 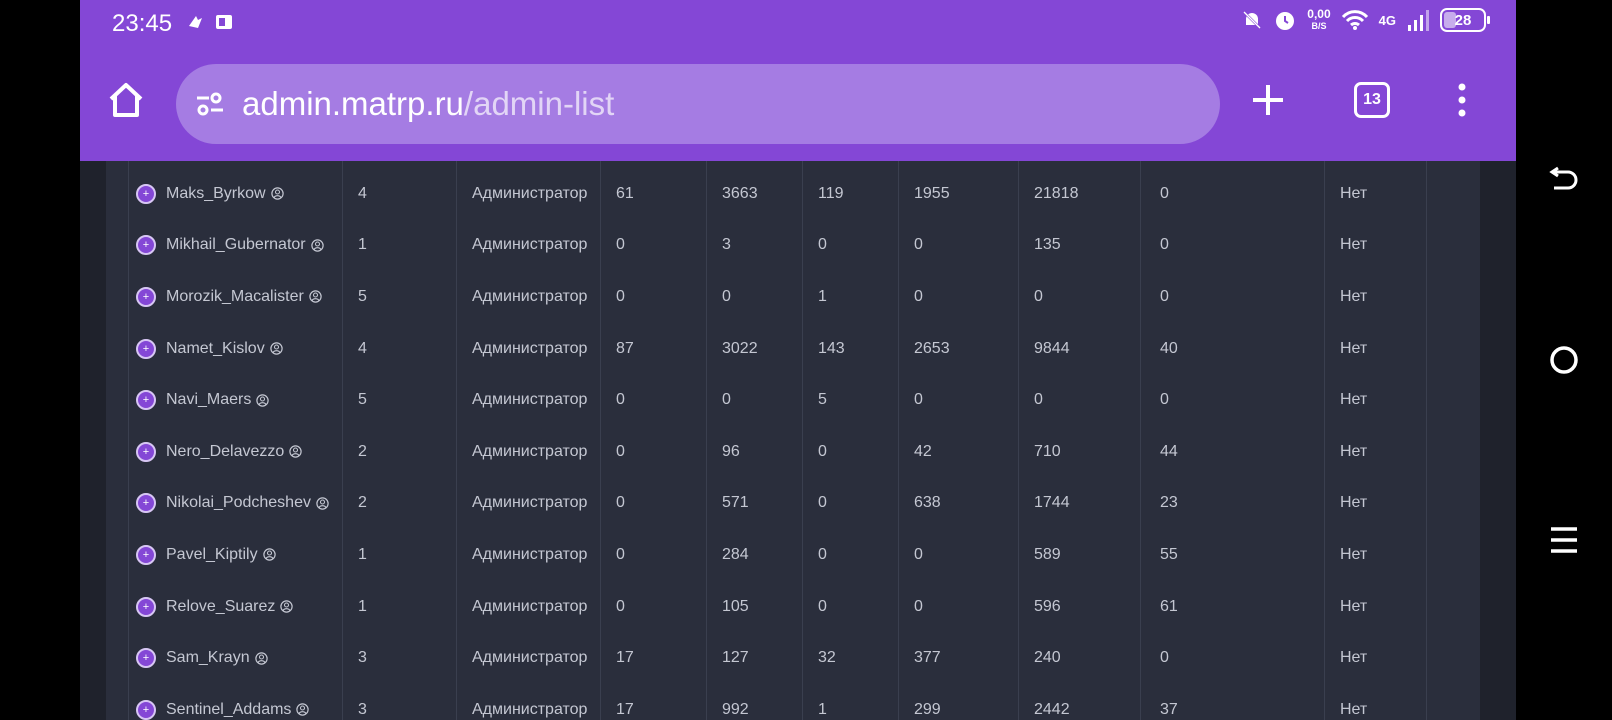 I want to click on admin-name-cell: + Navi_Maers, so click(x=203, y=400).